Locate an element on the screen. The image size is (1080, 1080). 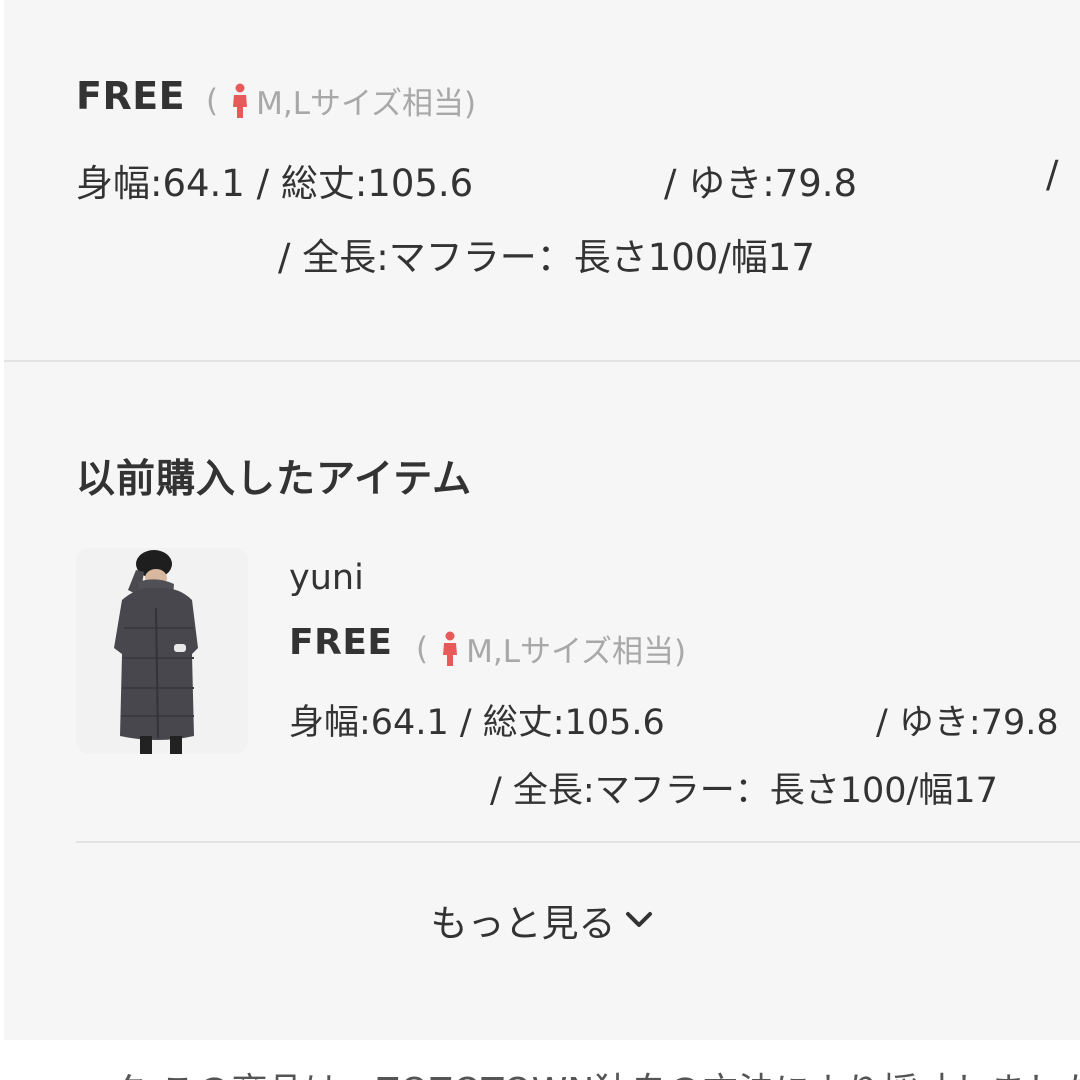
size-equivalent-note: ( M,Lサイズ相当) is located at coordinates (341, 100).